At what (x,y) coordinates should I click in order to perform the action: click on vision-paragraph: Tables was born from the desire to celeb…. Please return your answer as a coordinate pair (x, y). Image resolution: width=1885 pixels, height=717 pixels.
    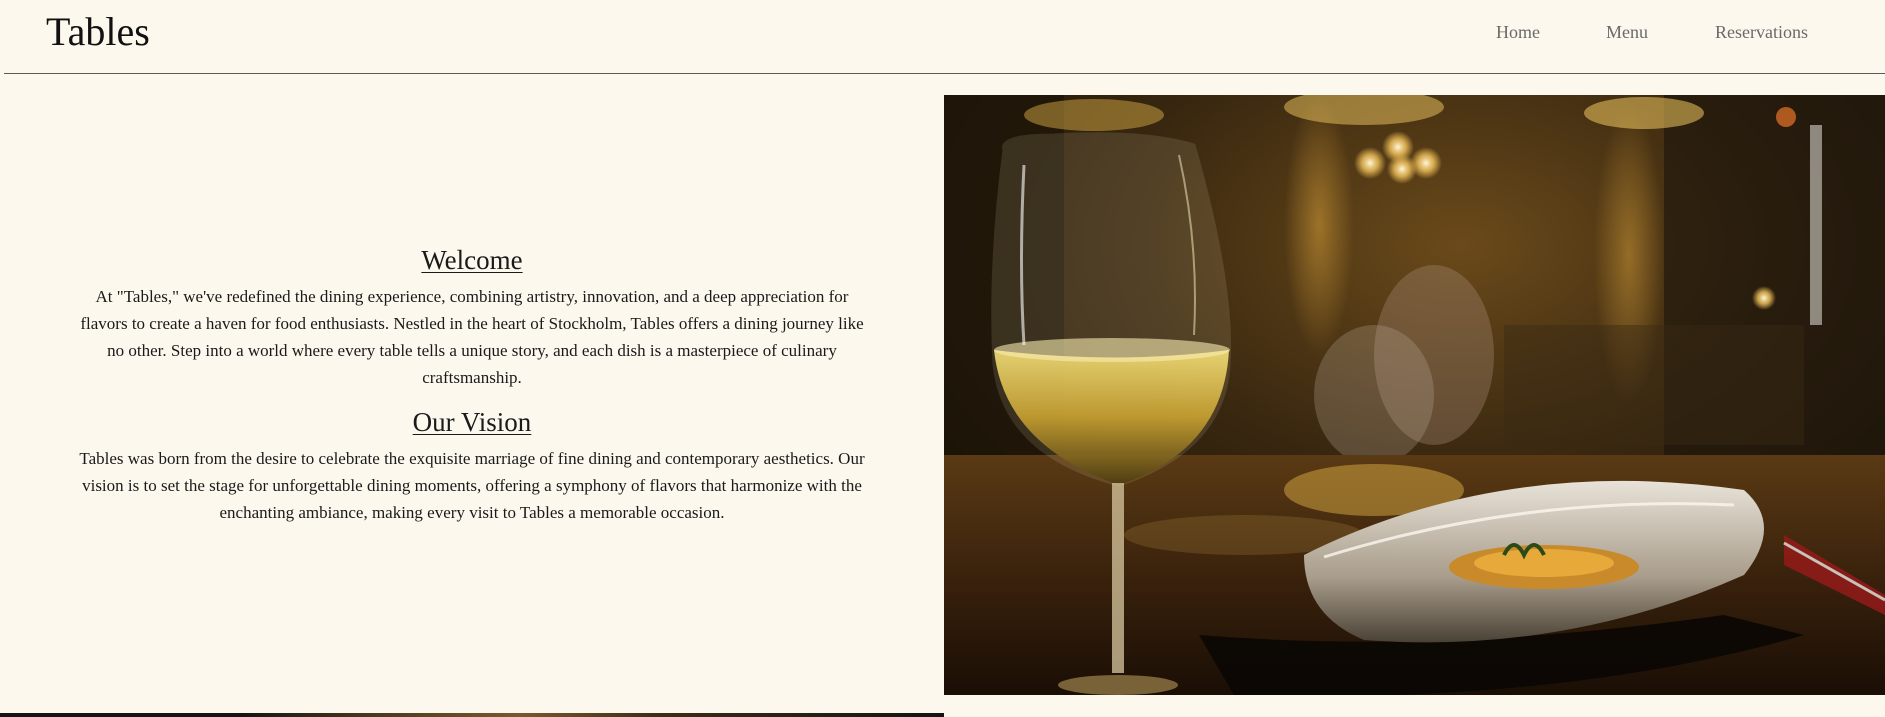
    Looking at the image, I should click on (472, 485).